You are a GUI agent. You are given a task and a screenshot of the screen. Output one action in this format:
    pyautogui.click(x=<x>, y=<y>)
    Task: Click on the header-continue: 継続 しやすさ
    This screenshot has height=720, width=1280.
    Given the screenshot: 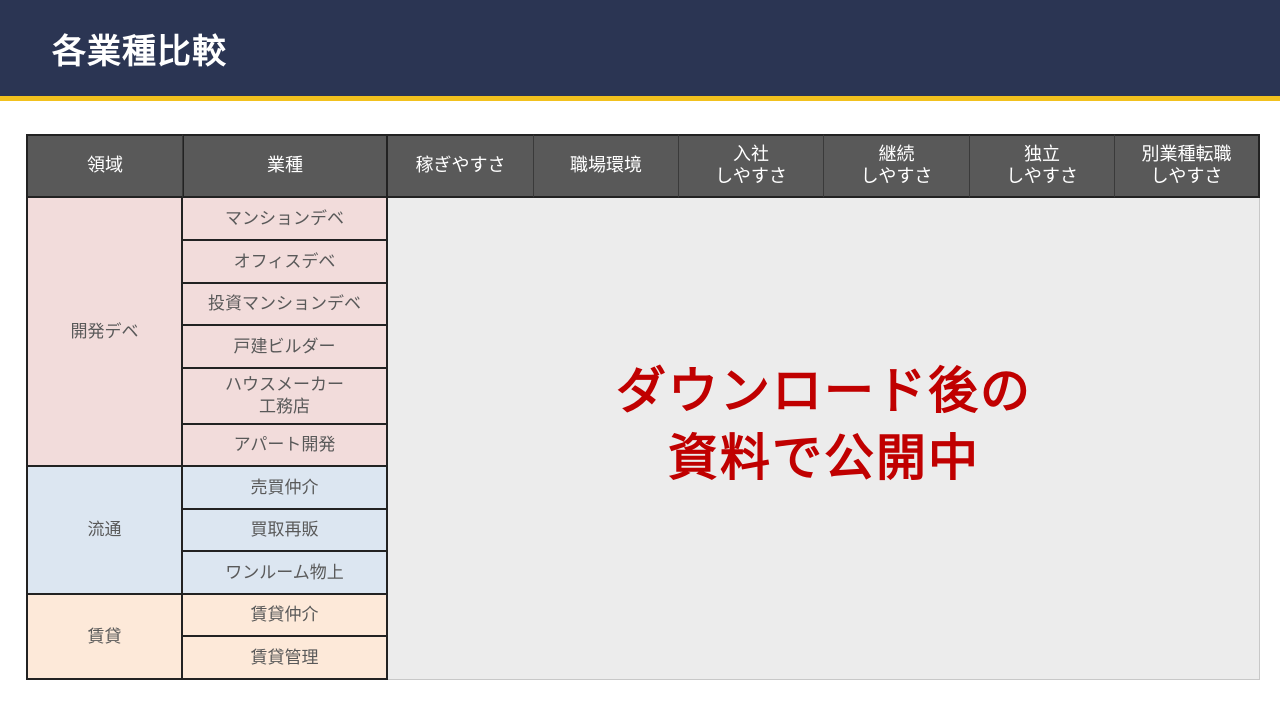 What is the action you would take?
    pyautogui.click(x=897, y=166)
    